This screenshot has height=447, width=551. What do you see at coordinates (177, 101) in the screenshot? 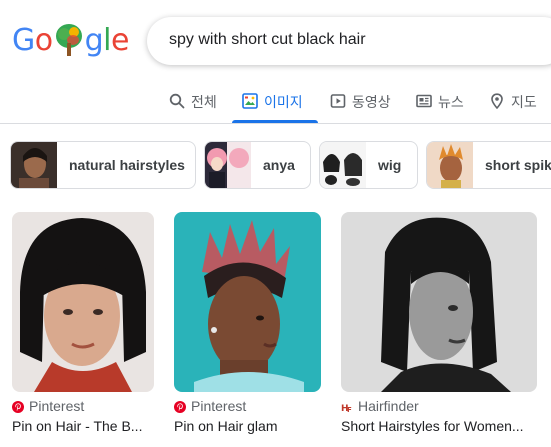
I see `search-icon` at bounding box center [177, 101].